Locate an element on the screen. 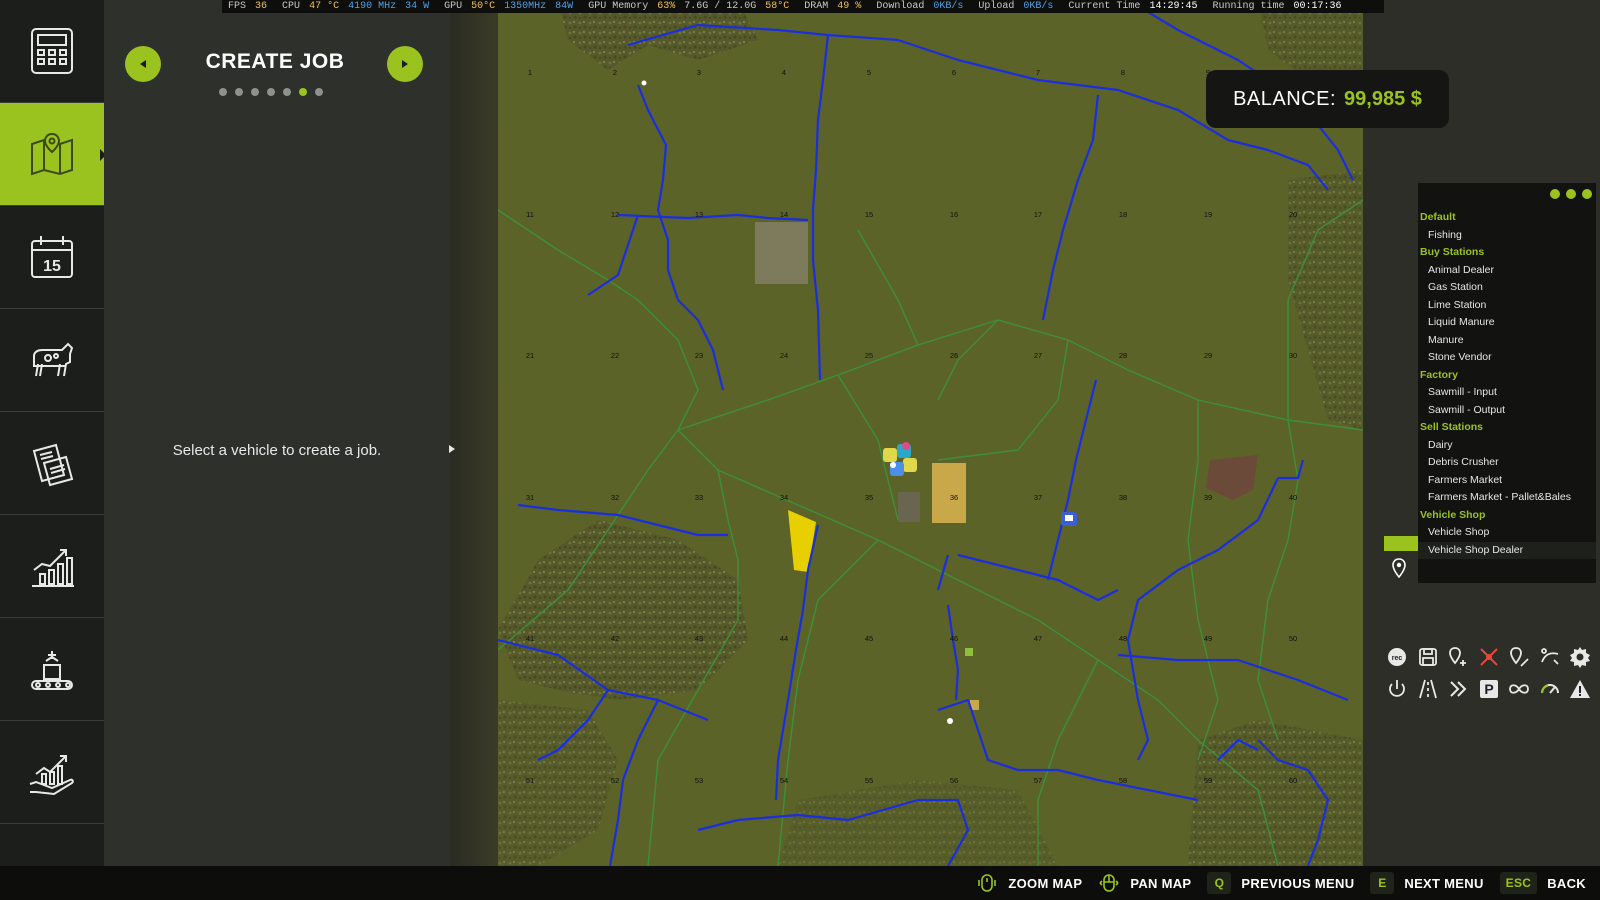 The width and height of the screenshot is (1600, 900). field-number: 41 is located at coordinates (530, 638).